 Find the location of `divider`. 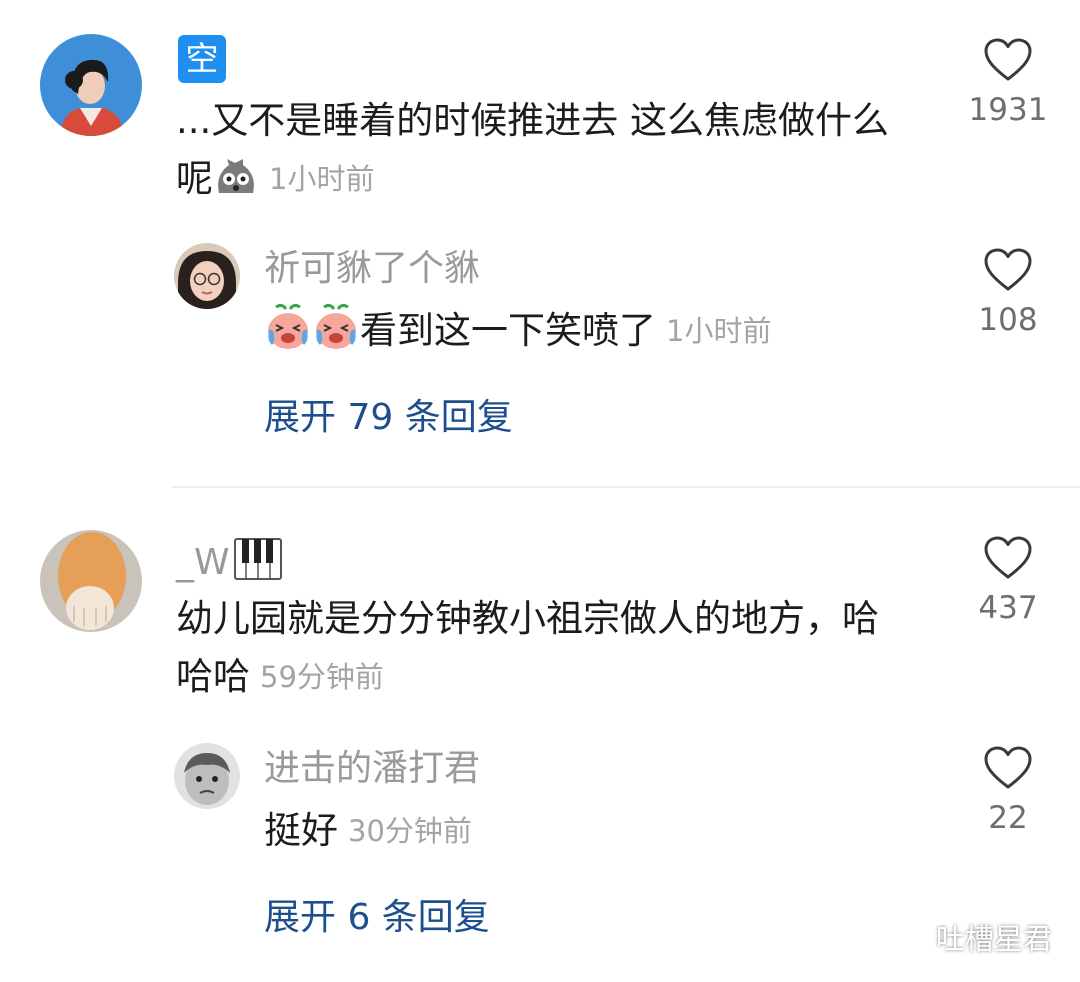

divider is located at coordinates (626, 487).